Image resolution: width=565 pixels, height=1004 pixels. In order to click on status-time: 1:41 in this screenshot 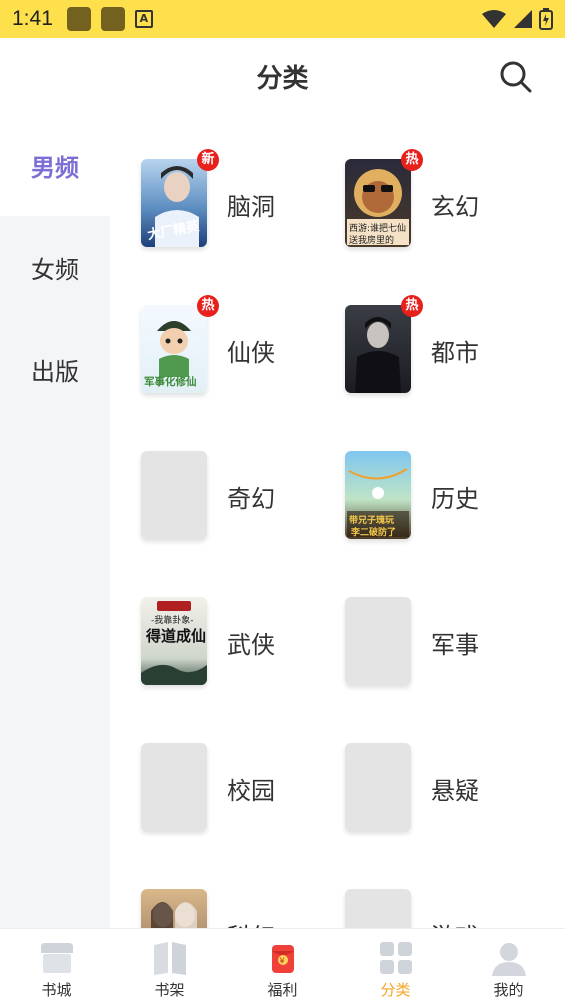, I will do `click(32, 18)`.